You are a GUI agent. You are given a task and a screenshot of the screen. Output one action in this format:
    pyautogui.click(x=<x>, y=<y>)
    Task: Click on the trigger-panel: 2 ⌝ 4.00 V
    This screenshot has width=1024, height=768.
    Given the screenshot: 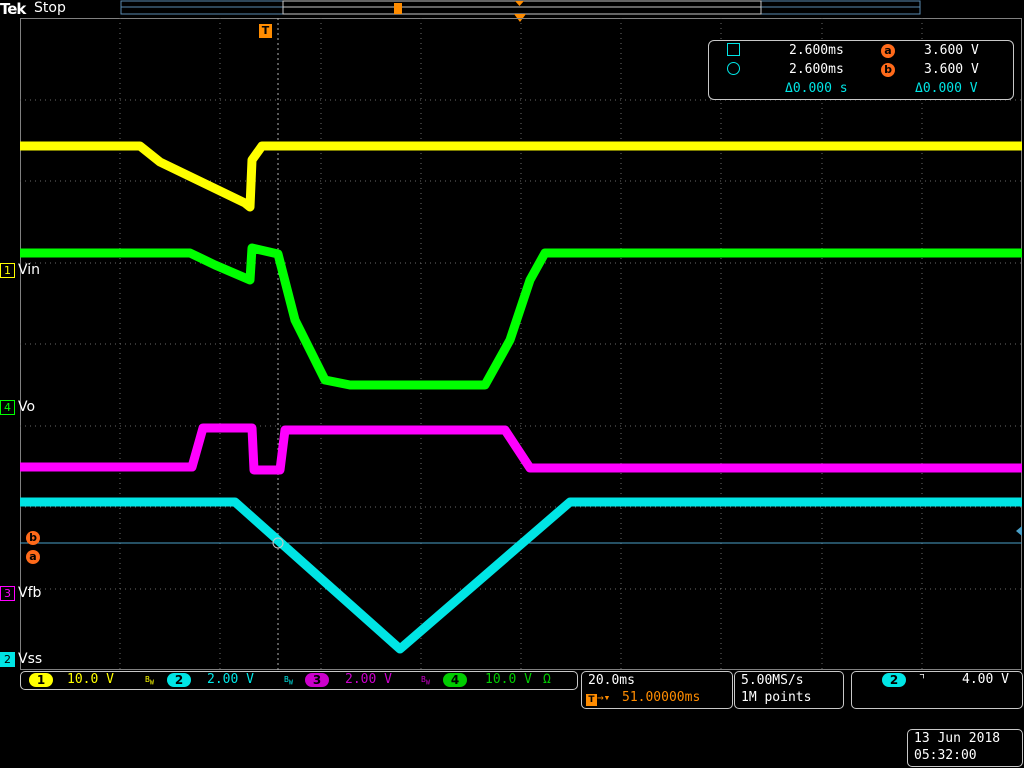 What is the action you would take?
    pyautogui.click(x=937, y=690)
    